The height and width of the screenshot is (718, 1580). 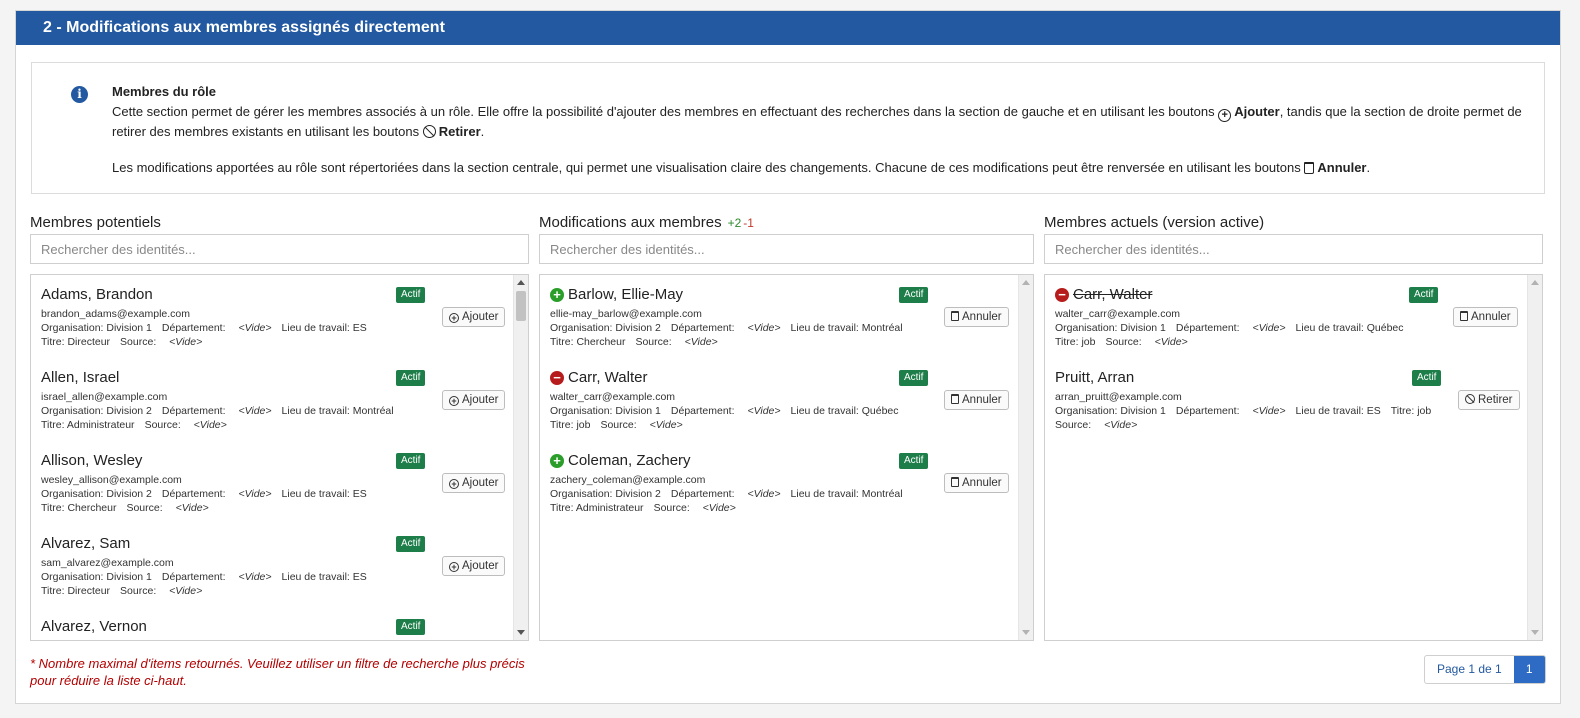 What do you see at coordinates (1489, 400) in the screenshot?
I see `remove-button: Retirer` at bounding box center [1489, 400].